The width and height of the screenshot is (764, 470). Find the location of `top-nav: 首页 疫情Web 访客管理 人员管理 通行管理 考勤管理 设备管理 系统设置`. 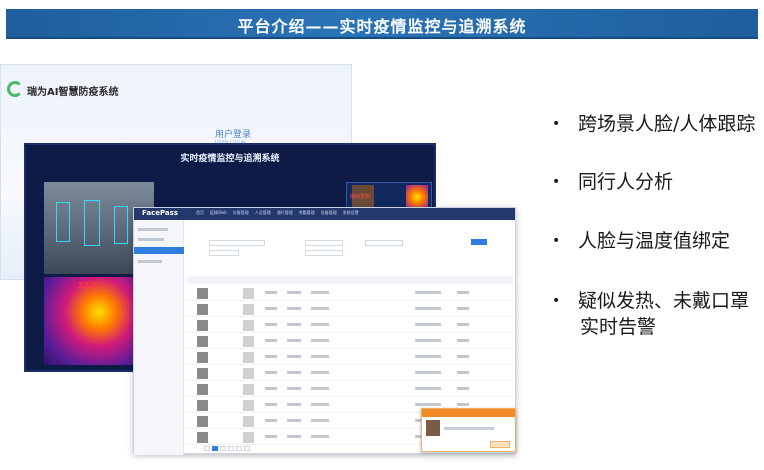

top-nav: 首页 疫情Web 访客管理 人员管理 通行管理 考勤管理 设备管理 系统设置 is located at coordinates (277, 213).